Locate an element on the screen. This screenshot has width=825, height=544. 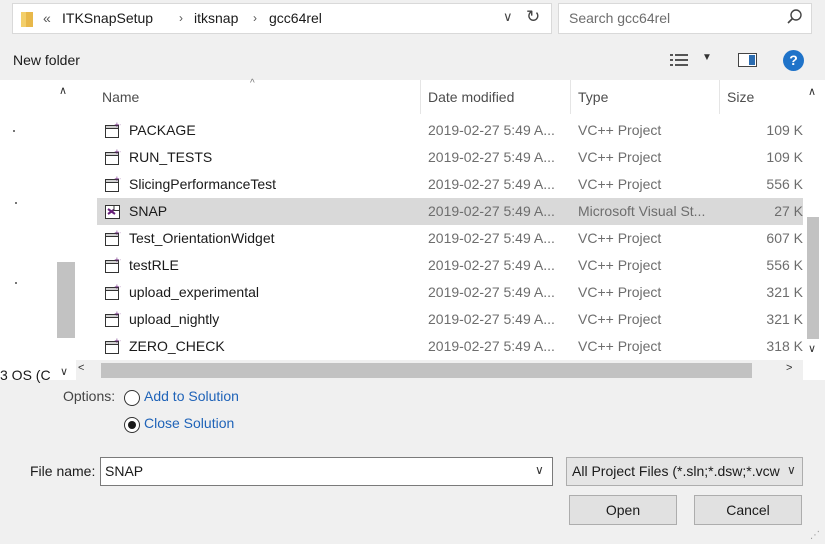
vertical-scrollbar: ∧ ∨ is located at coordinates (814, 220).